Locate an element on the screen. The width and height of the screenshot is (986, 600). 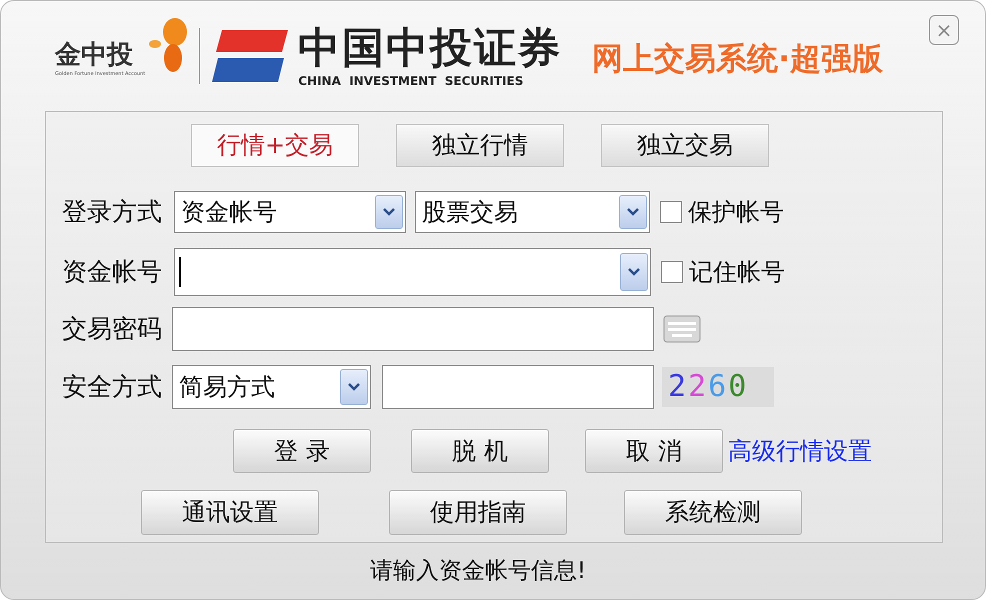
text-cursor is located at coordinates (180, 271).